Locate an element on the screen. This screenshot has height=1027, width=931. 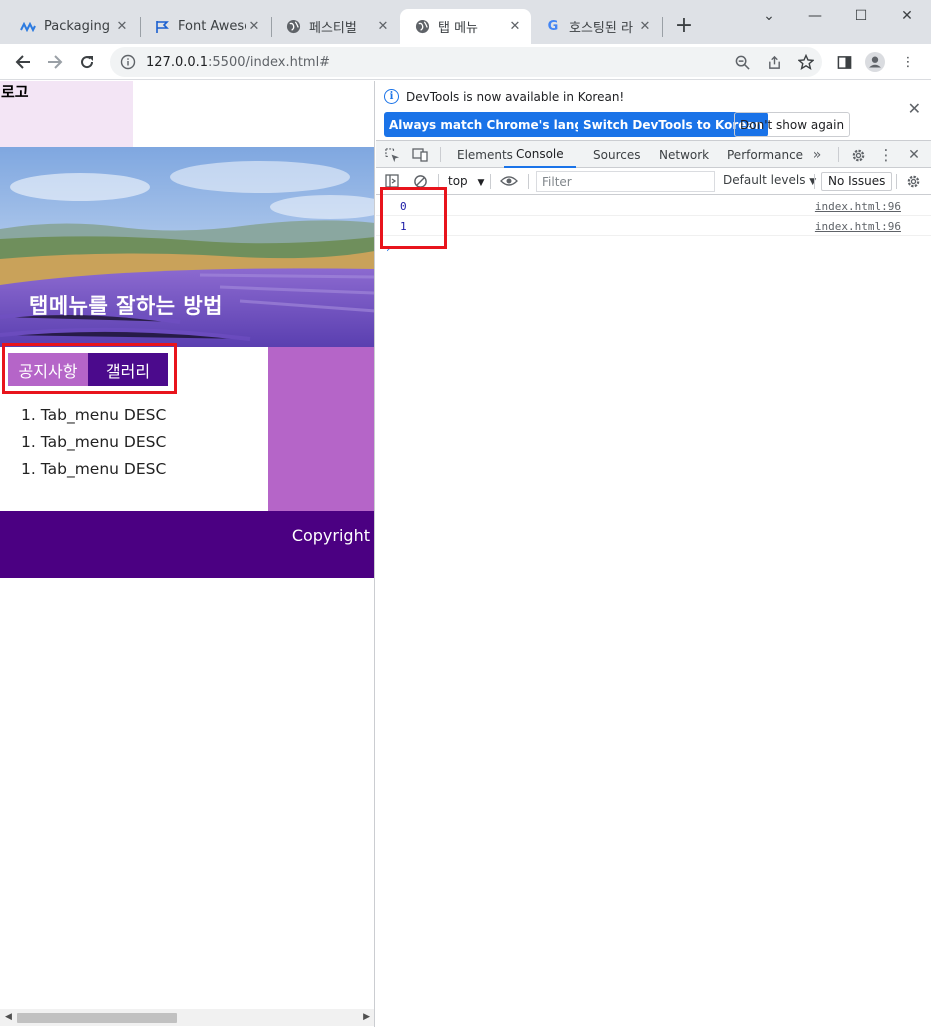
back-arrow-icon is located at coordinates (23, 62).